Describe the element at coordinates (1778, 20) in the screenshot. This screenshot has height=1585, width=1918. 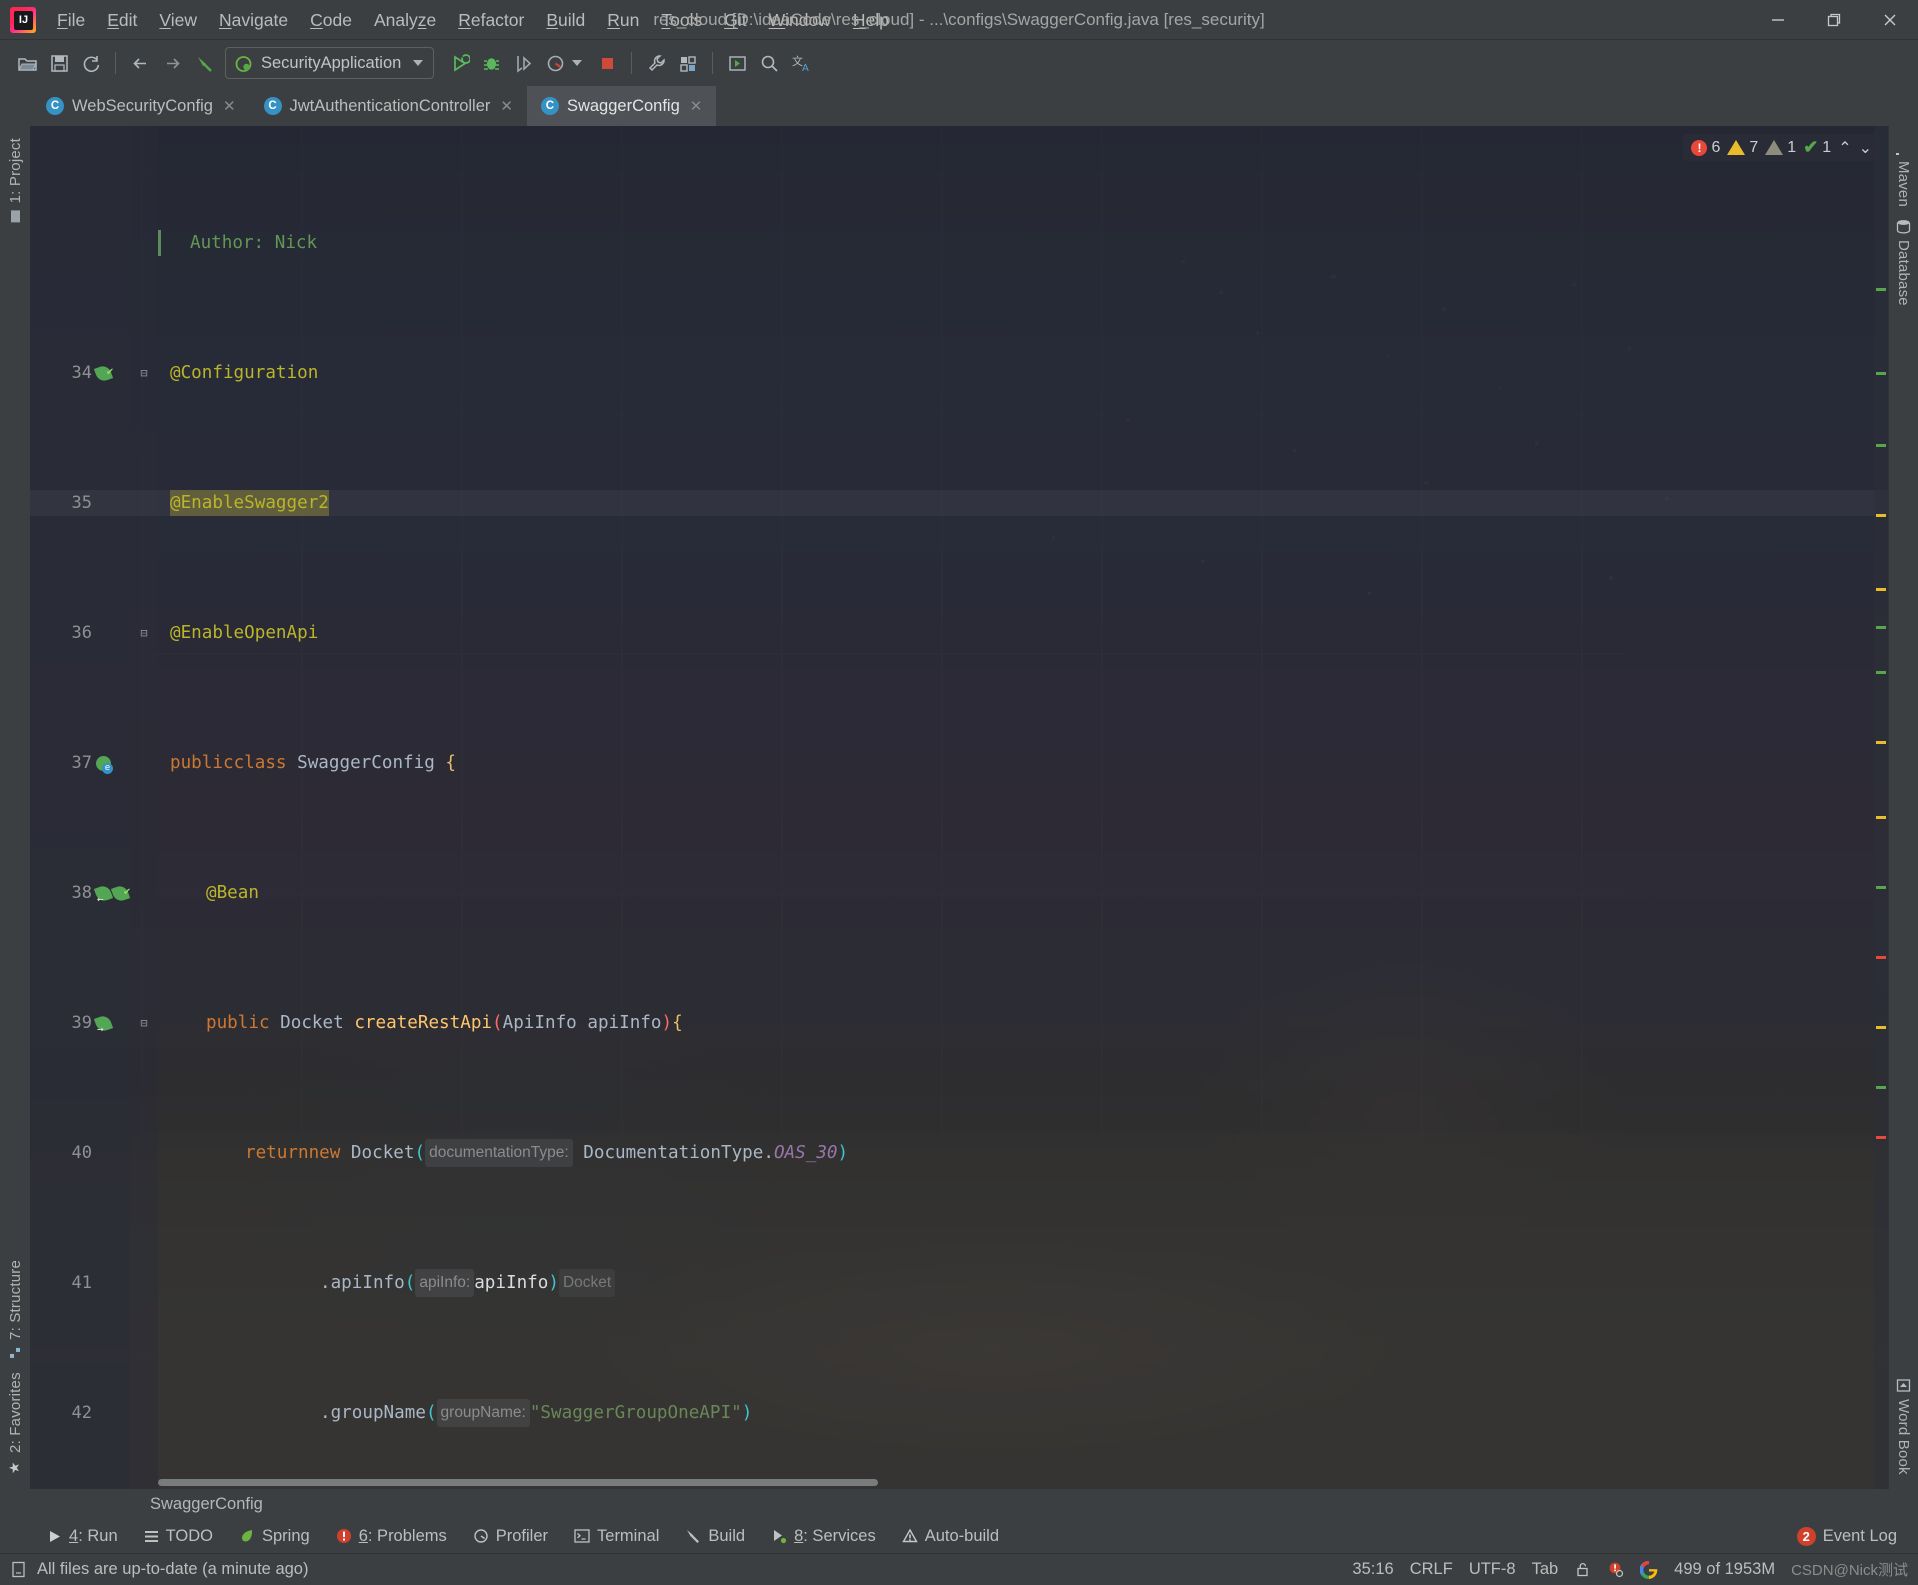
I see `minimize-button` at that location.